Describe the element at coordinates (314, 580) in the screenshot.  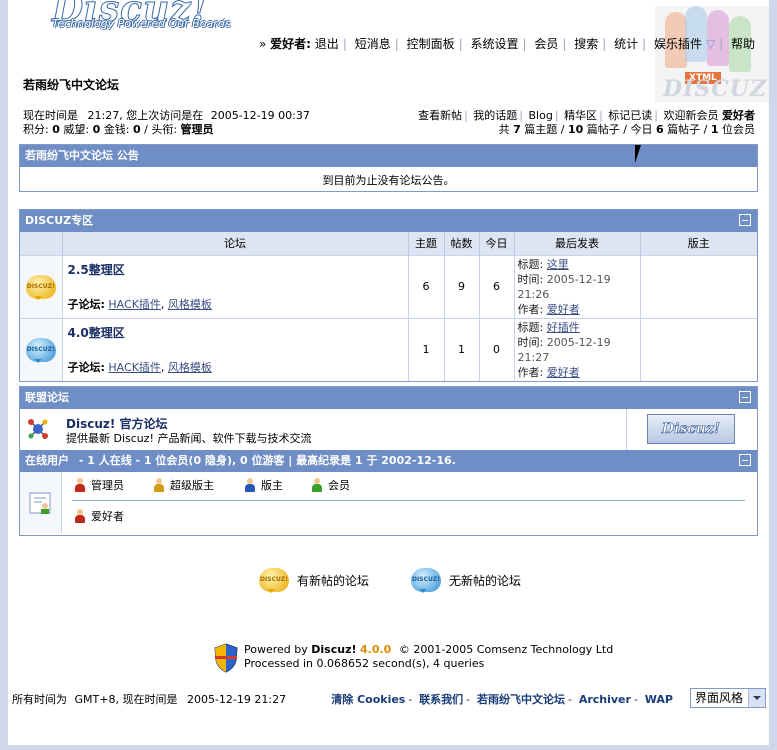
I see `legend-new: DISCUZ! 有新帖的论坛` at that location.